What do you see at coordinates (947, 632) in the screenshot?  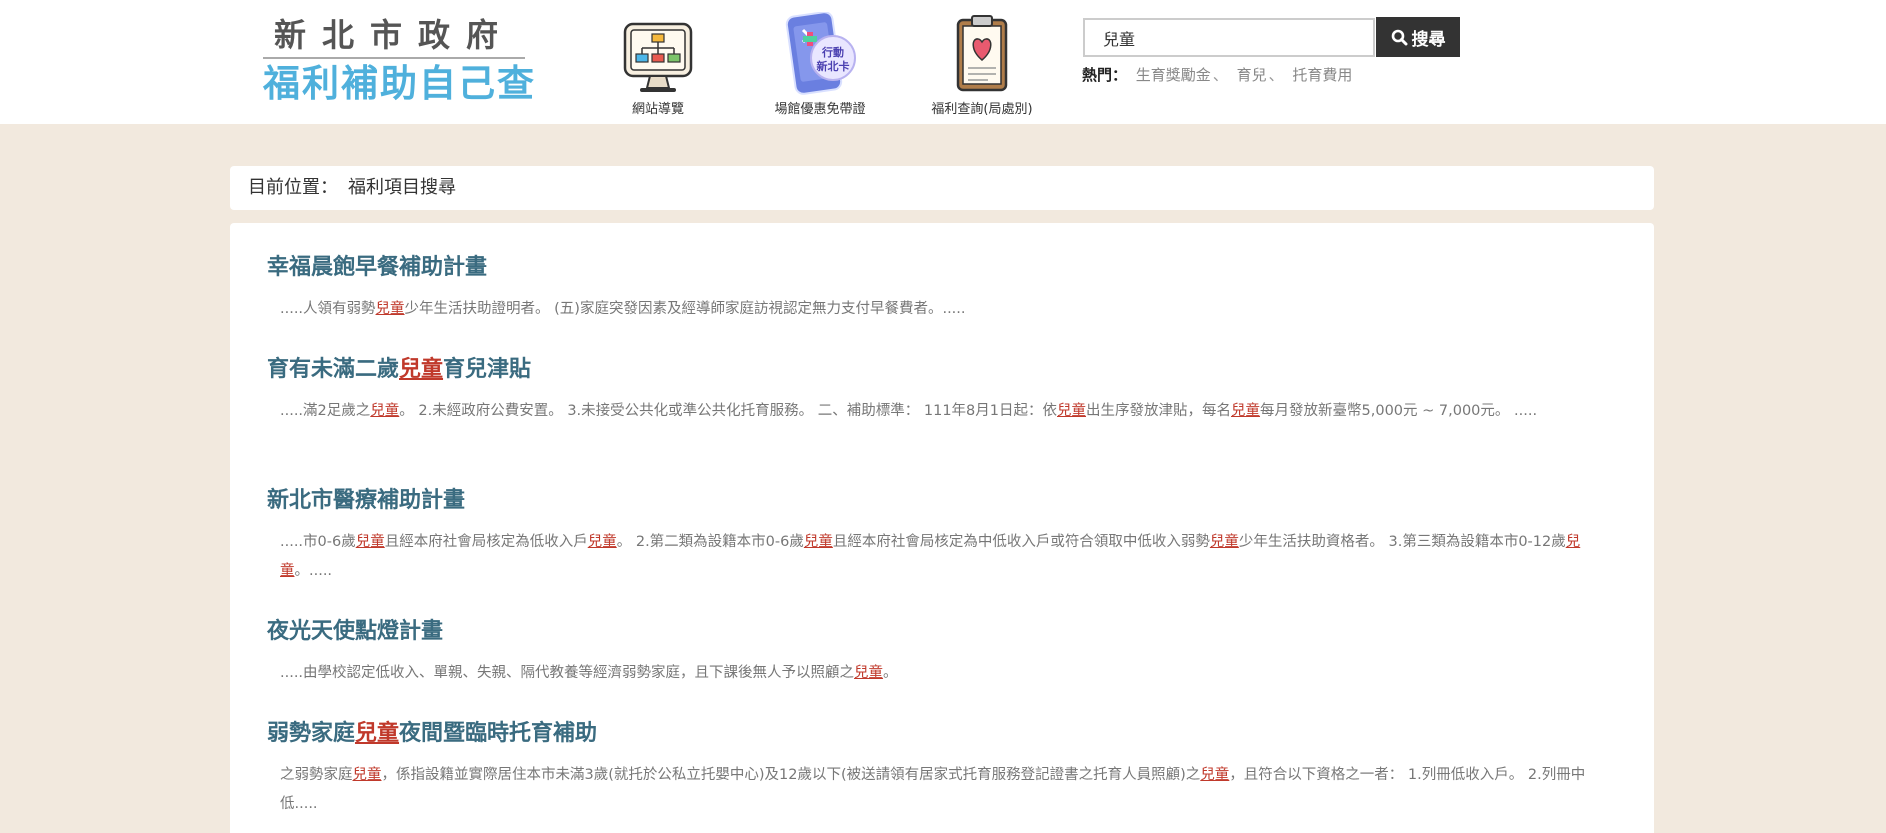 I see `result-title: 夜光天使點燈計畫` at bounding box center [947, 632].